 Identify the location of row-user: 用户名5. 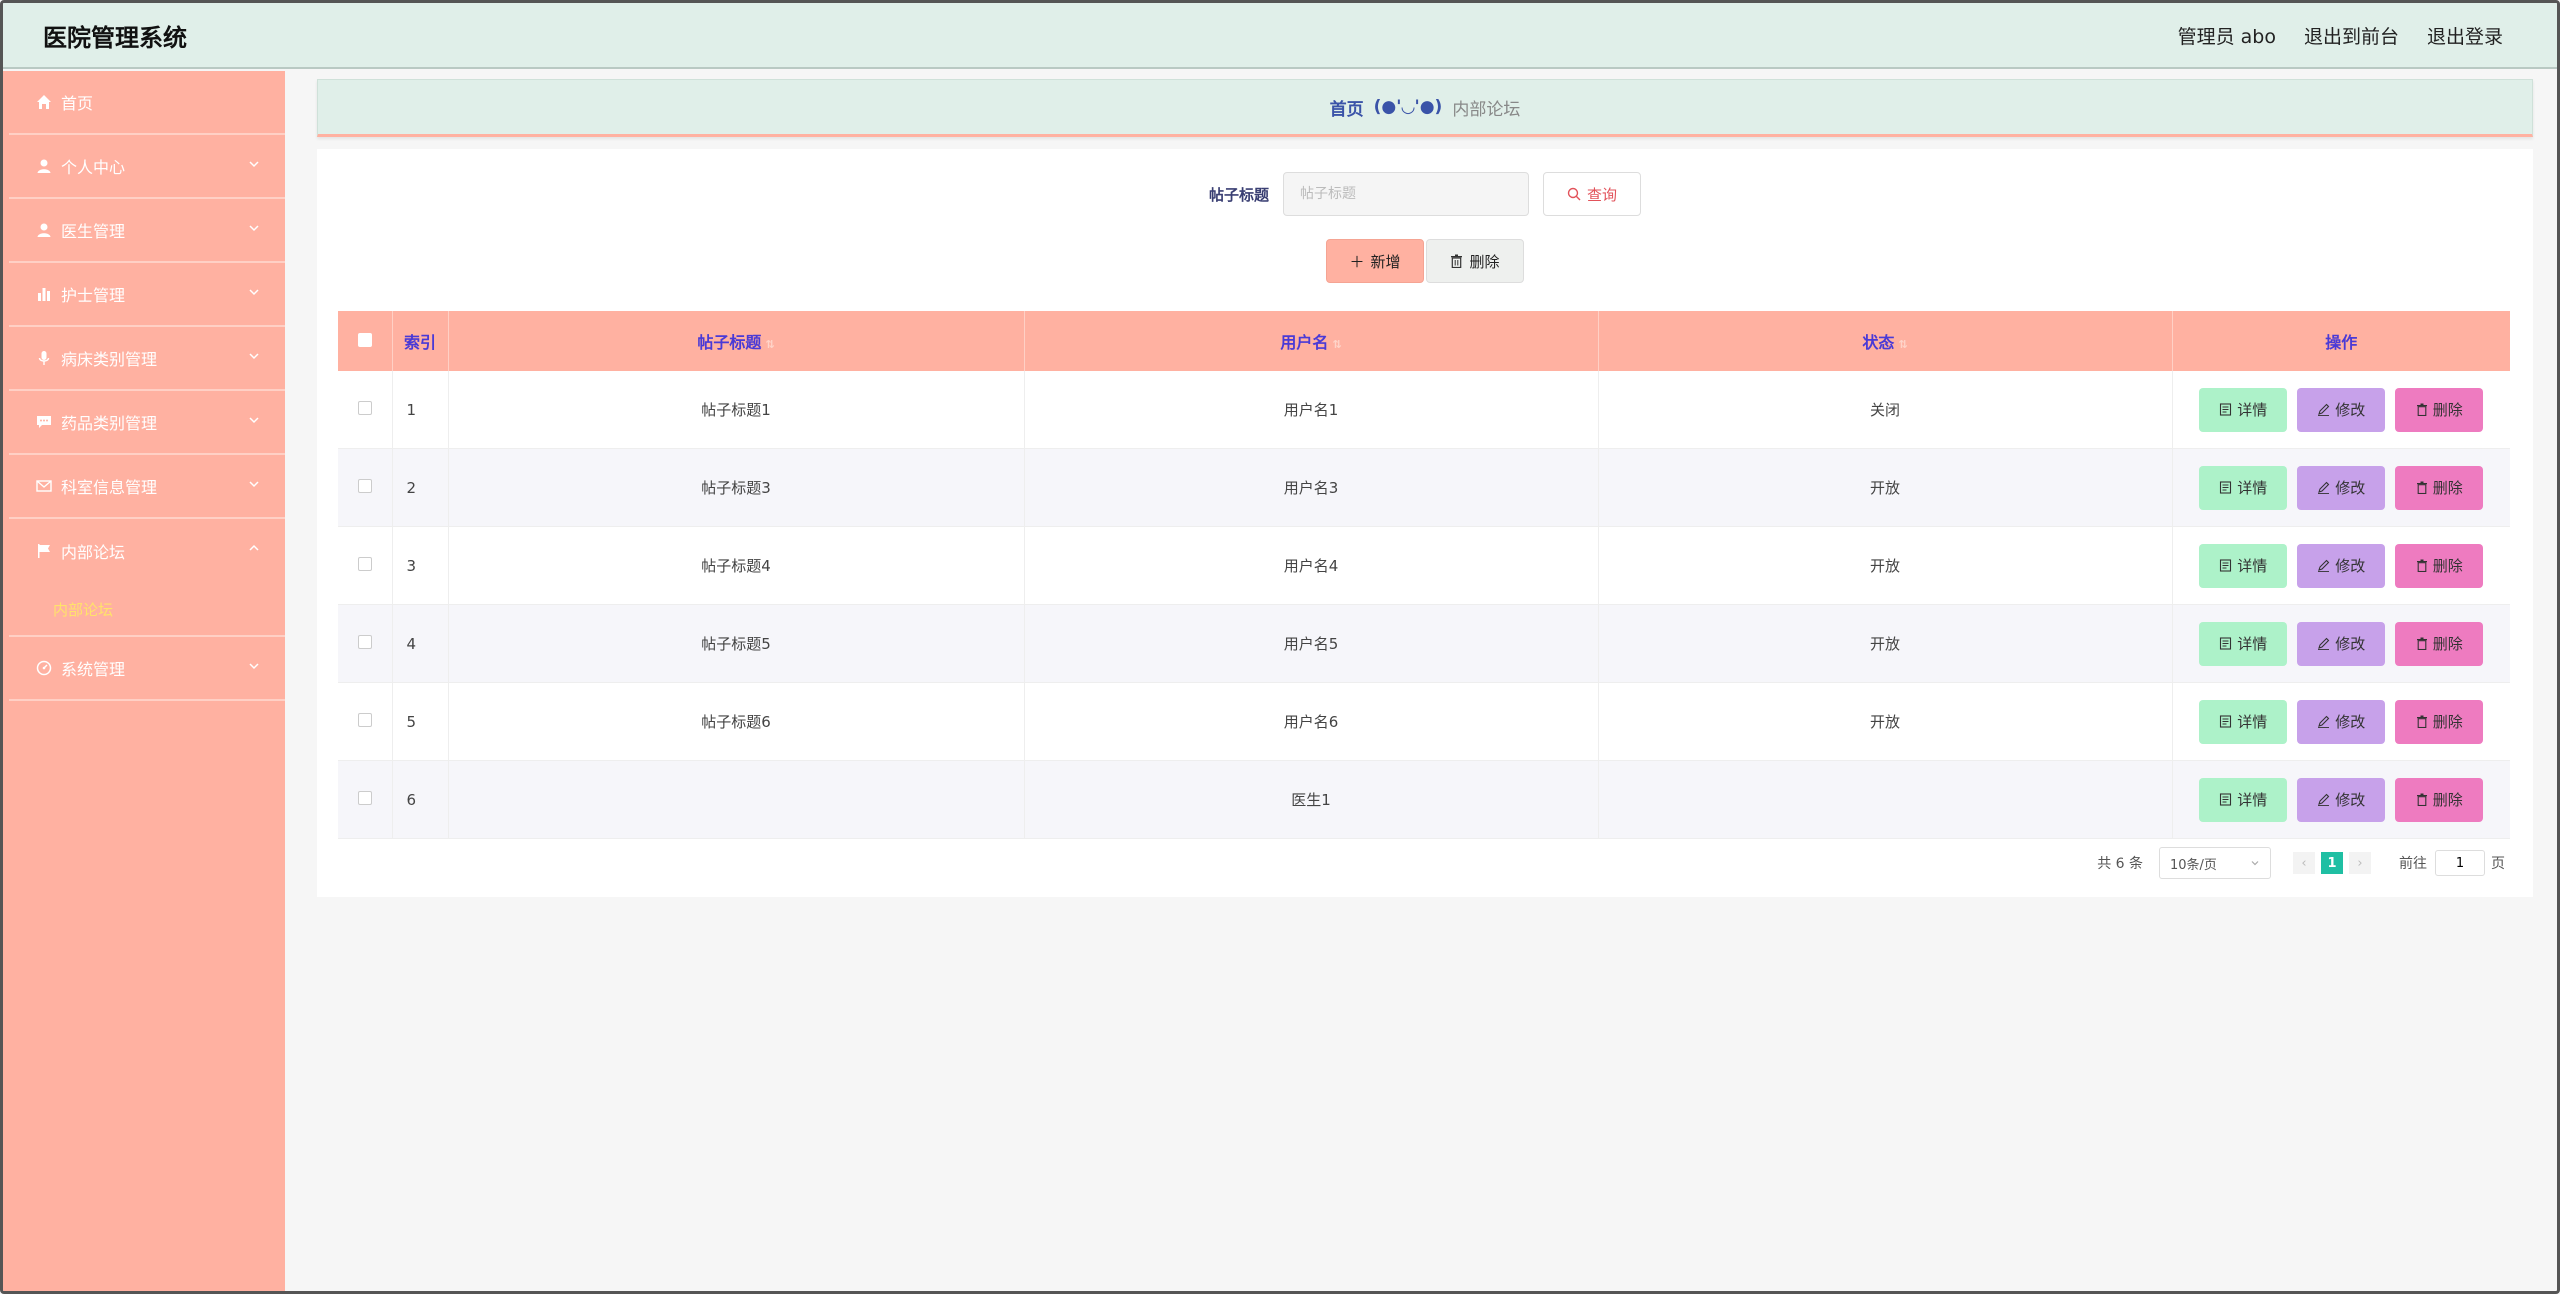
(1311, 643).